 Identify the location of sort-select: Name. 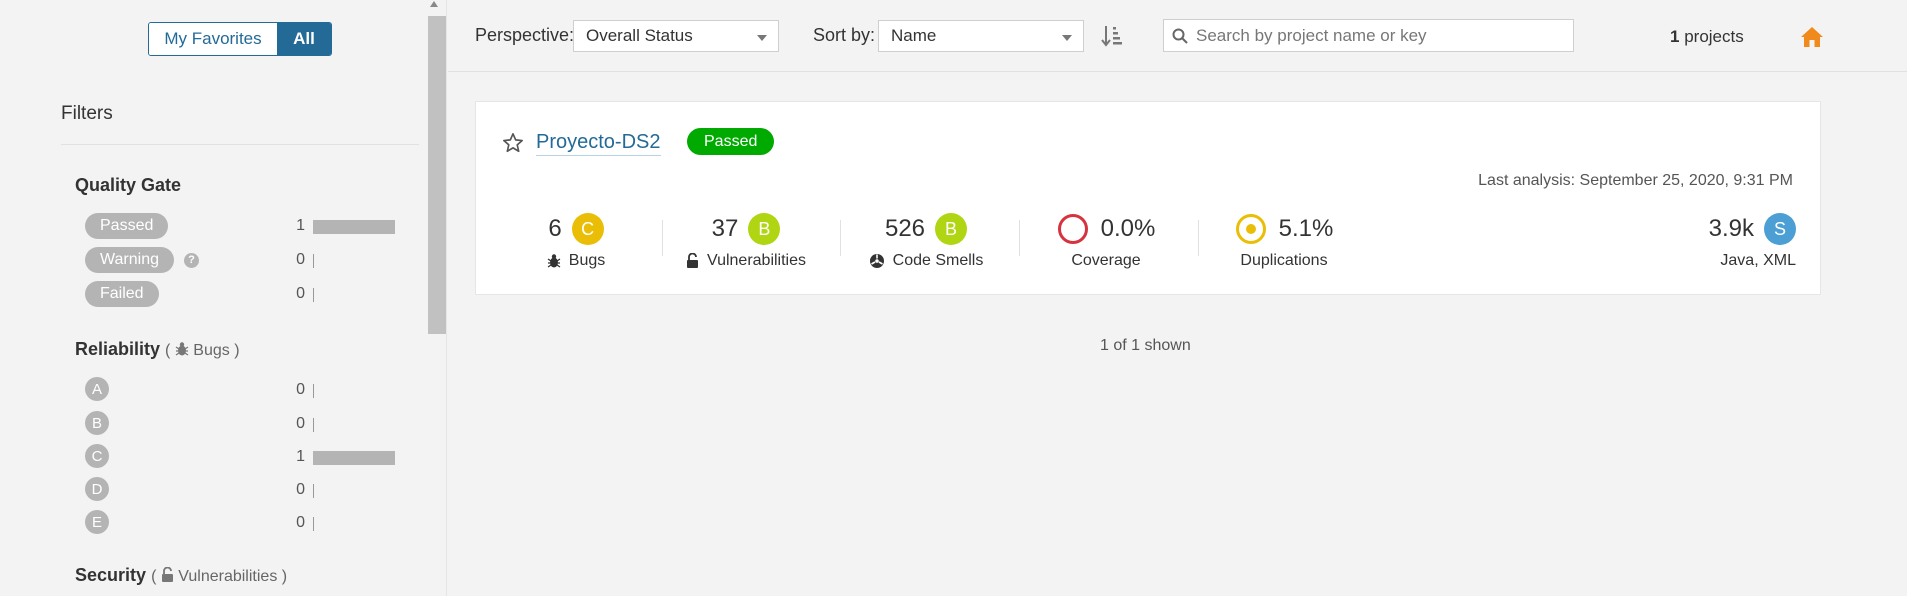
(981, 36).